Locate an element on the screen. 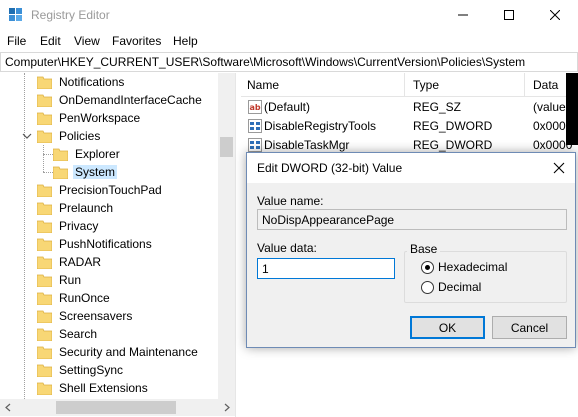 The image size is (578, 417). minimize-icon is located at coordinates (463, 15).